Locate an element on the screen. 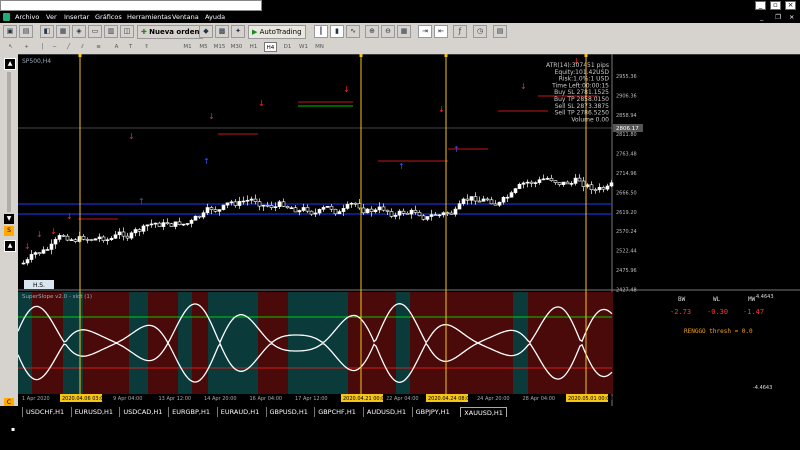  signals-tab-icon: S is located at coordinates (9, 231).